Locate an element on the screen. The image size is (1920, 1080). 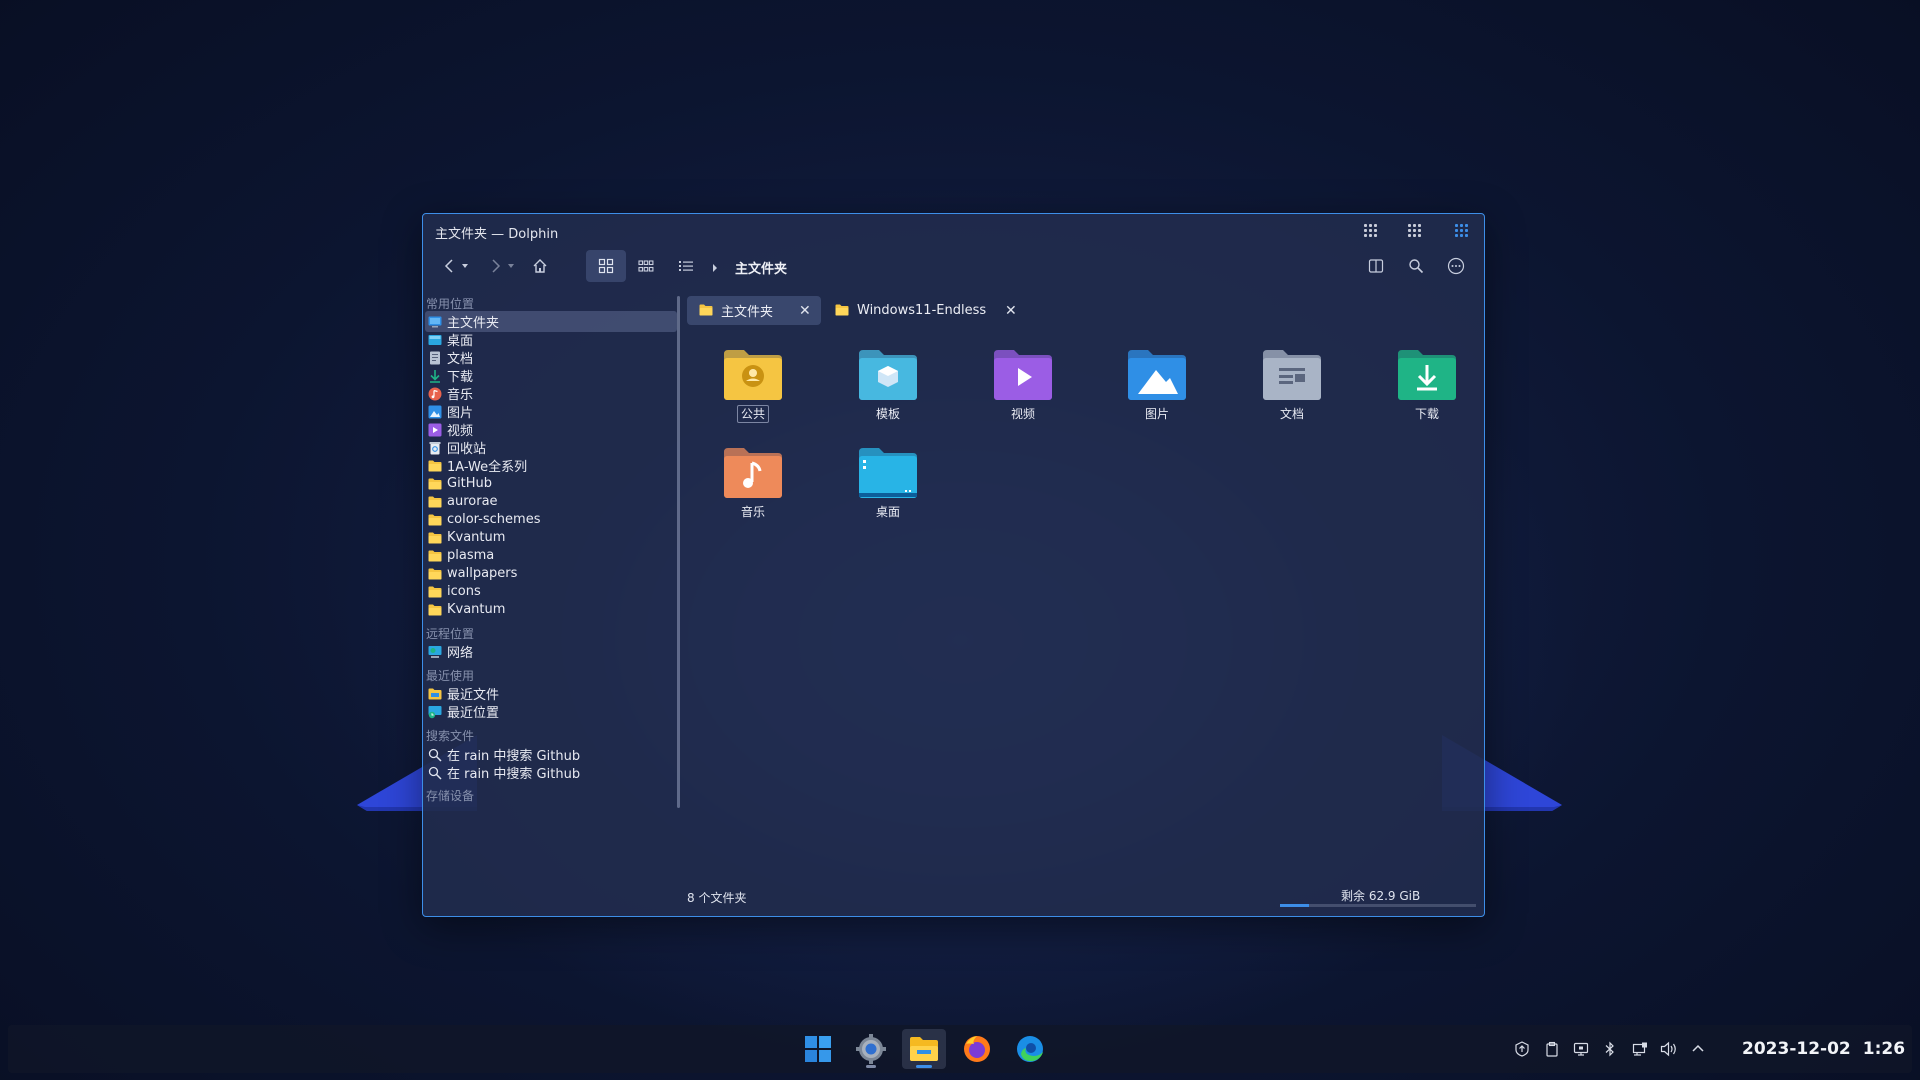
breadcrumb-arrow-icon is located at coordinates (715, 268).